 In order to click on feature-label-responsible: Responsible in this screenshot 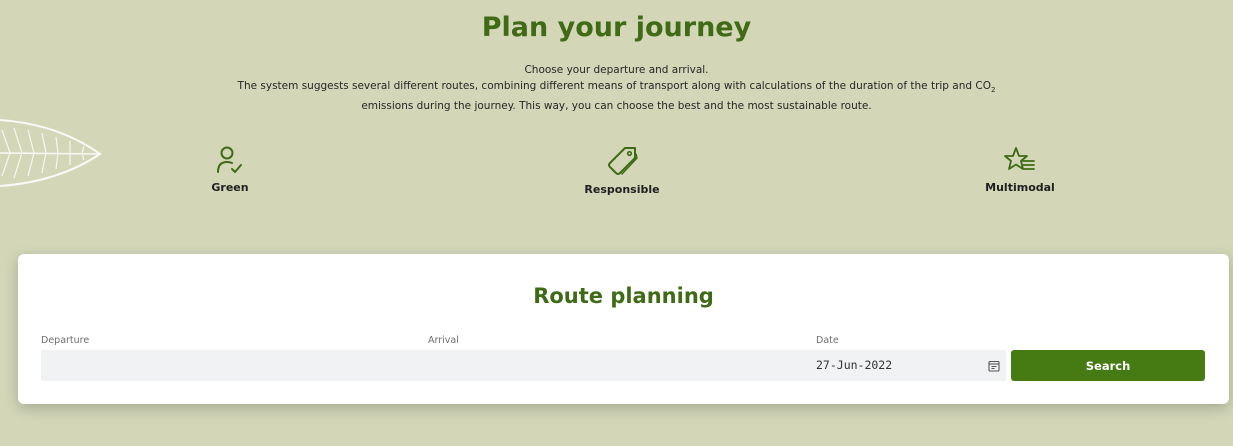, I will do `click(622, 189)`.